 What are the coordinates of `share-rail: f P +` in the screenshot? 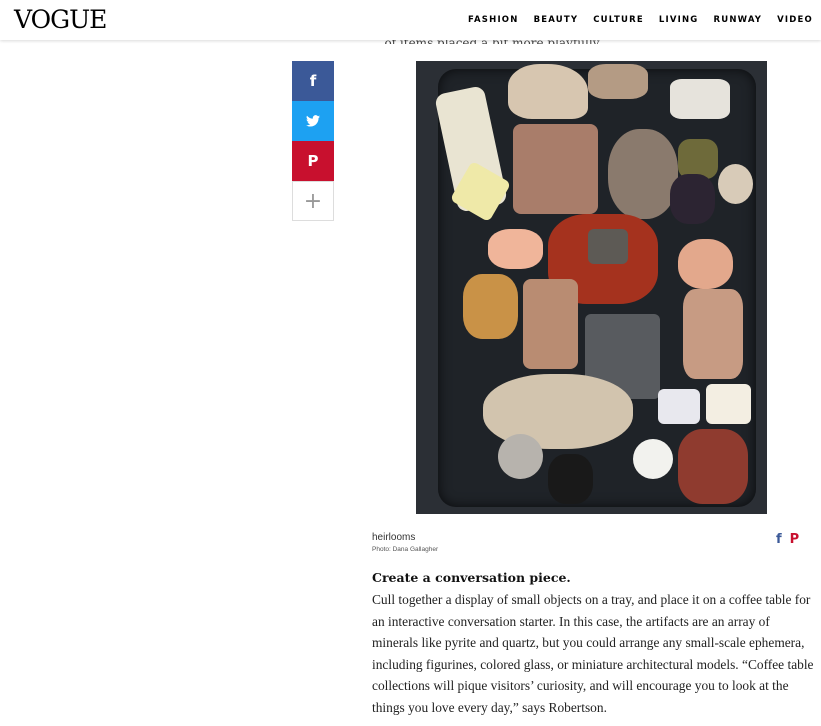 It's located at (313, 141).